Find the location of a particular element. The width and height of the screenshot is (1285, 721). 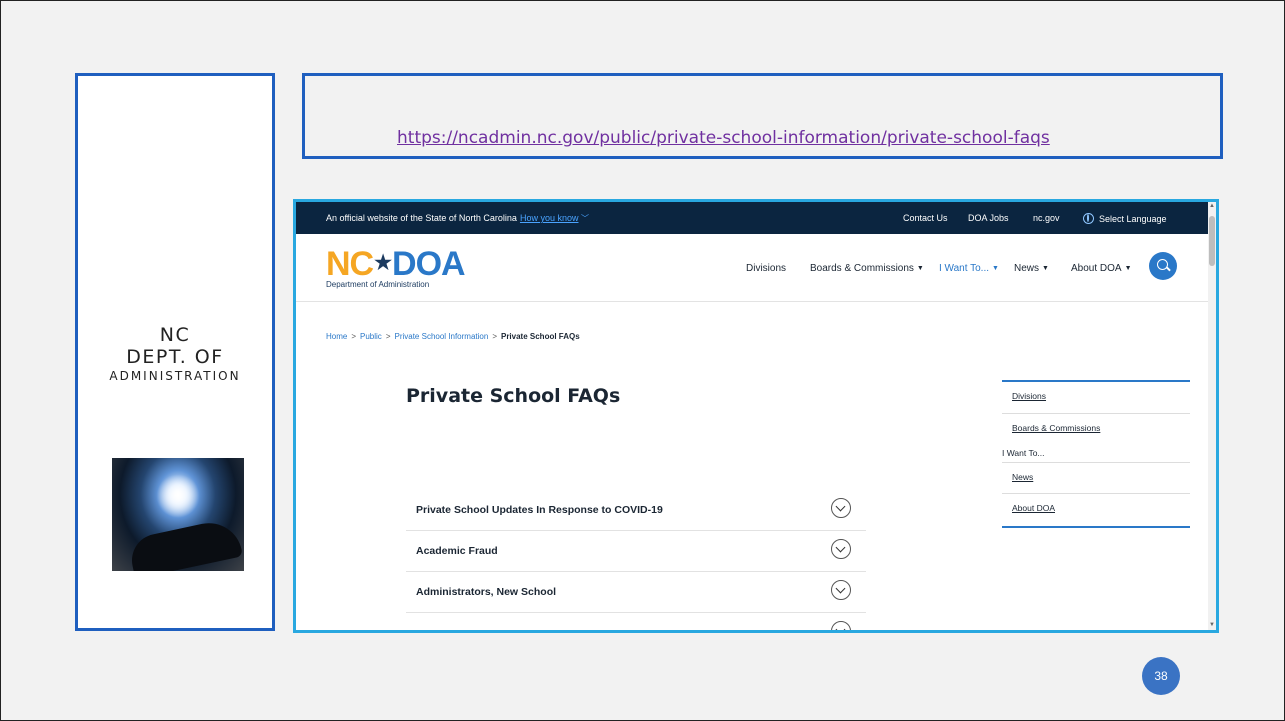

side-menu-item-about: About DOA is located at coordinates (1096, 509).